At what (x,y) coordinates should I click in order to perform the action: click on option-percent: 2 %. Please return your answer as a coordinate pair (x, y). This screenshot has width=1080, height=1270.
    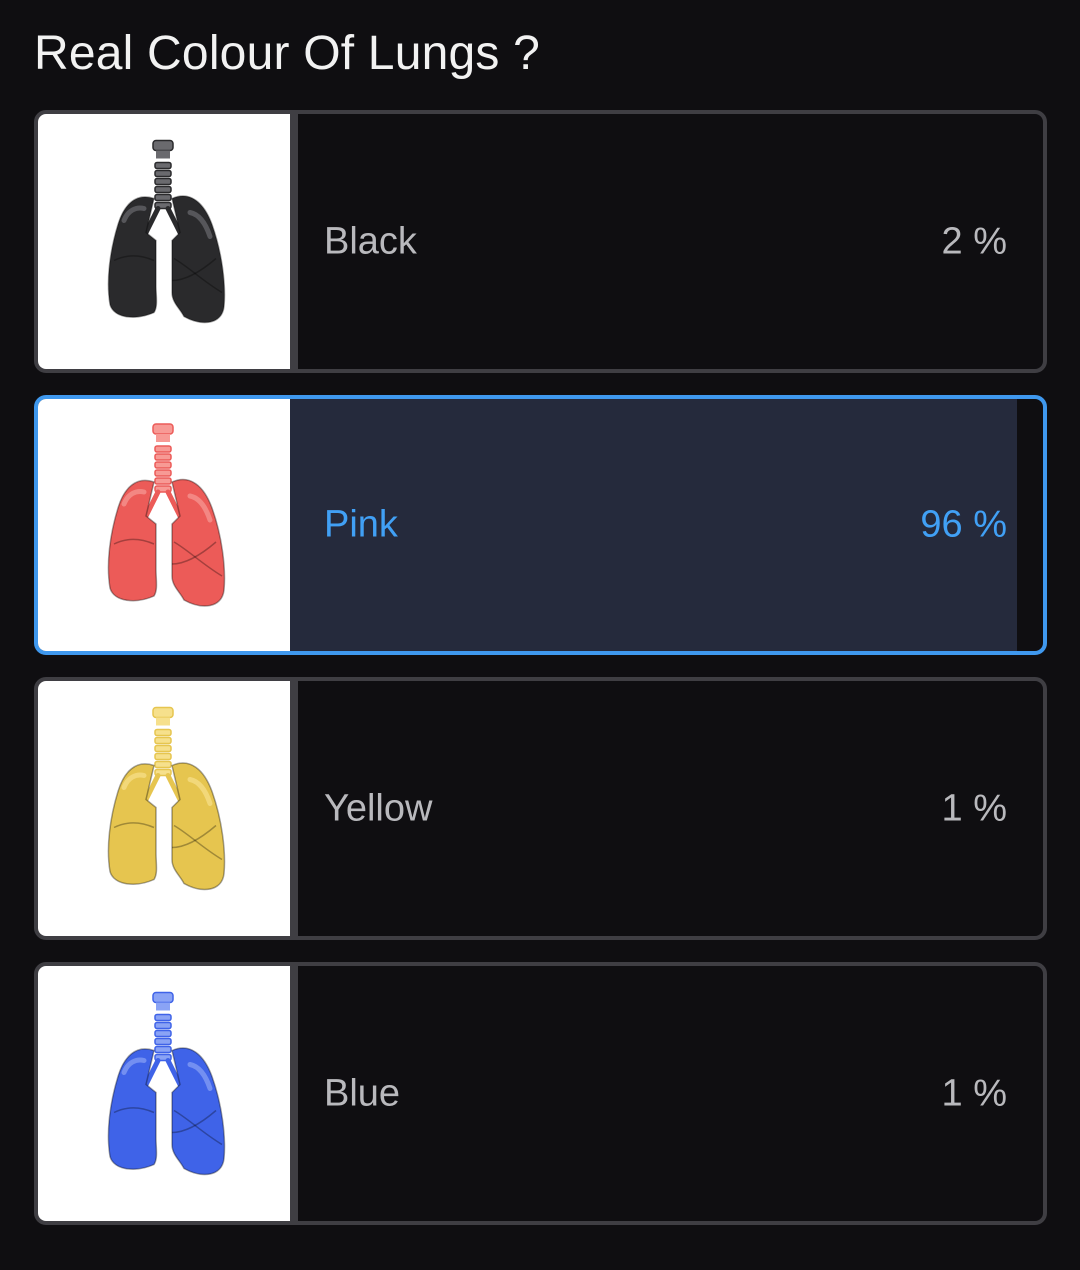
    Looking at the image, I should click on (974, 241).